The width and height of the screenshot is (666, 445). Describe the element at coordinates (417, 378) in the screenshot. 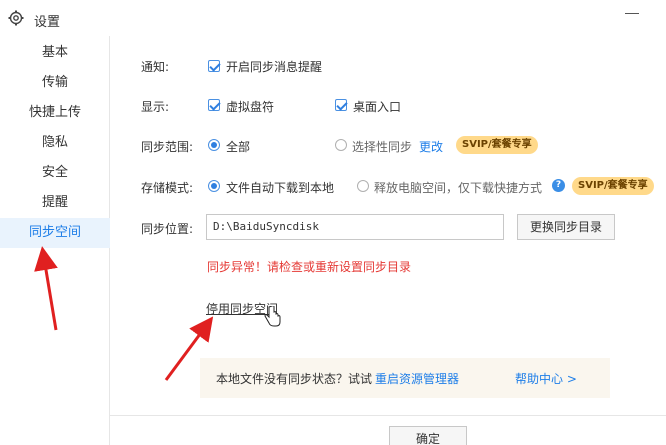

I see `restart-explorer-link: 重启资源管理器` at that location.